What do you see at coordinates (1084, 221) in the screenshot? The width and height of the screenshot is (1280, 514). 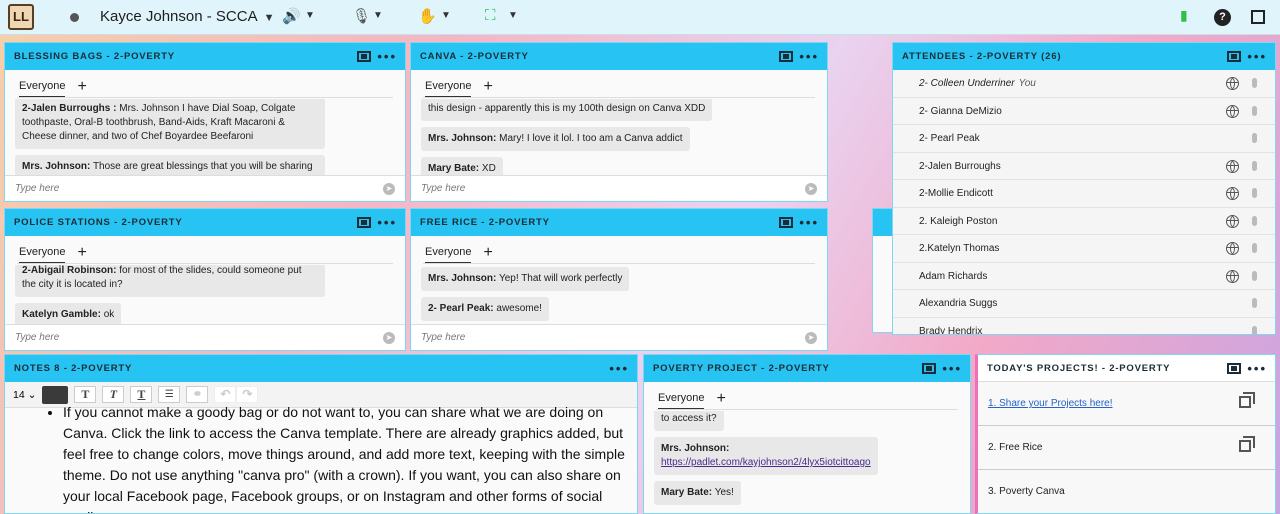 I see `attendee-row: 2. Kaleigh Poston` at bounding box center [1084, 221].